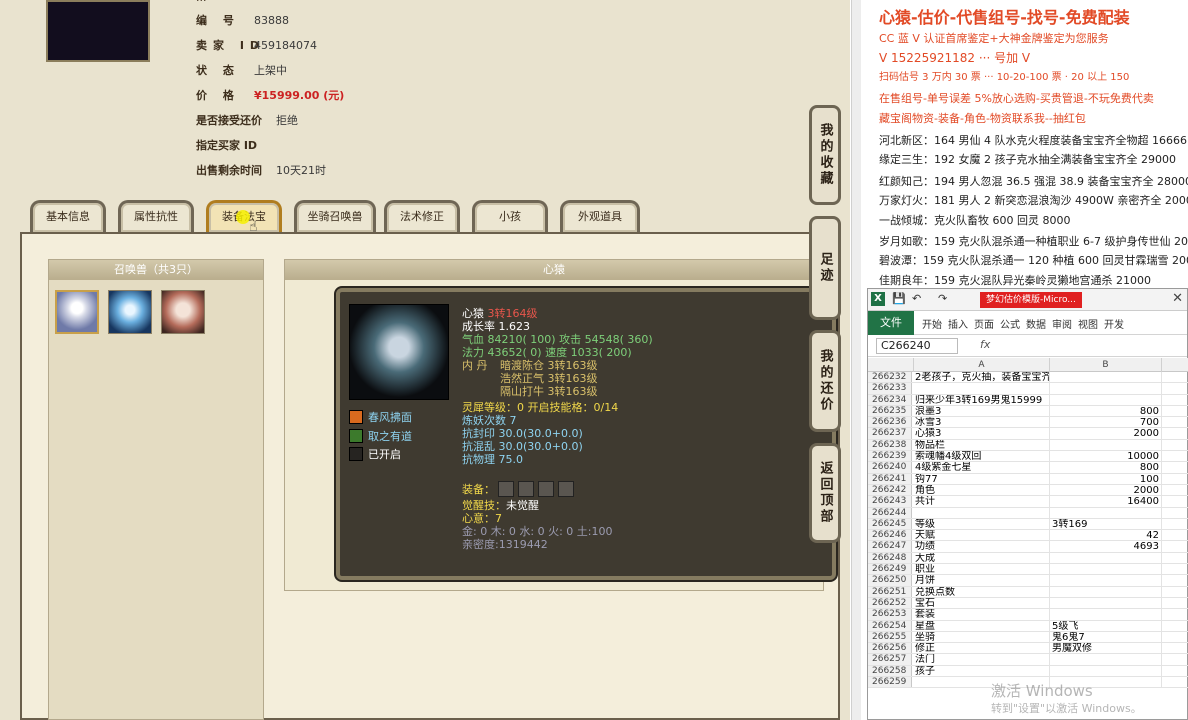 The height and width of the screenshot is (720, 1188). I want to click on row-number: 266254, so click(890, 625).